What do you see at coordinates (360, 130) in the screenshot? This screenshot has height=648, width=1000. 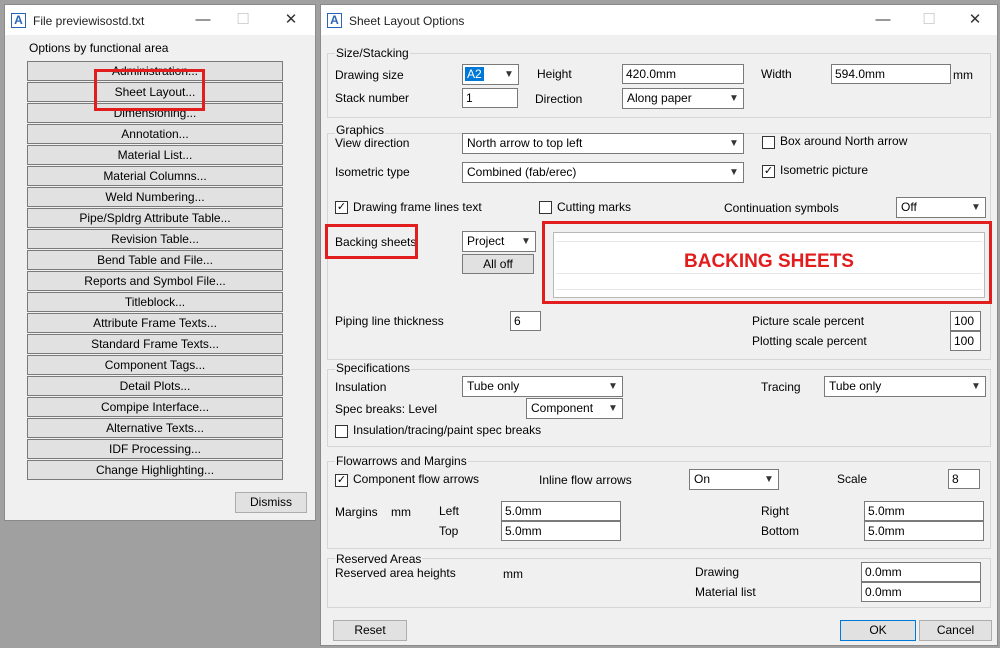 I see `graphics-title: Graphics` at bounding box center [360, 130].